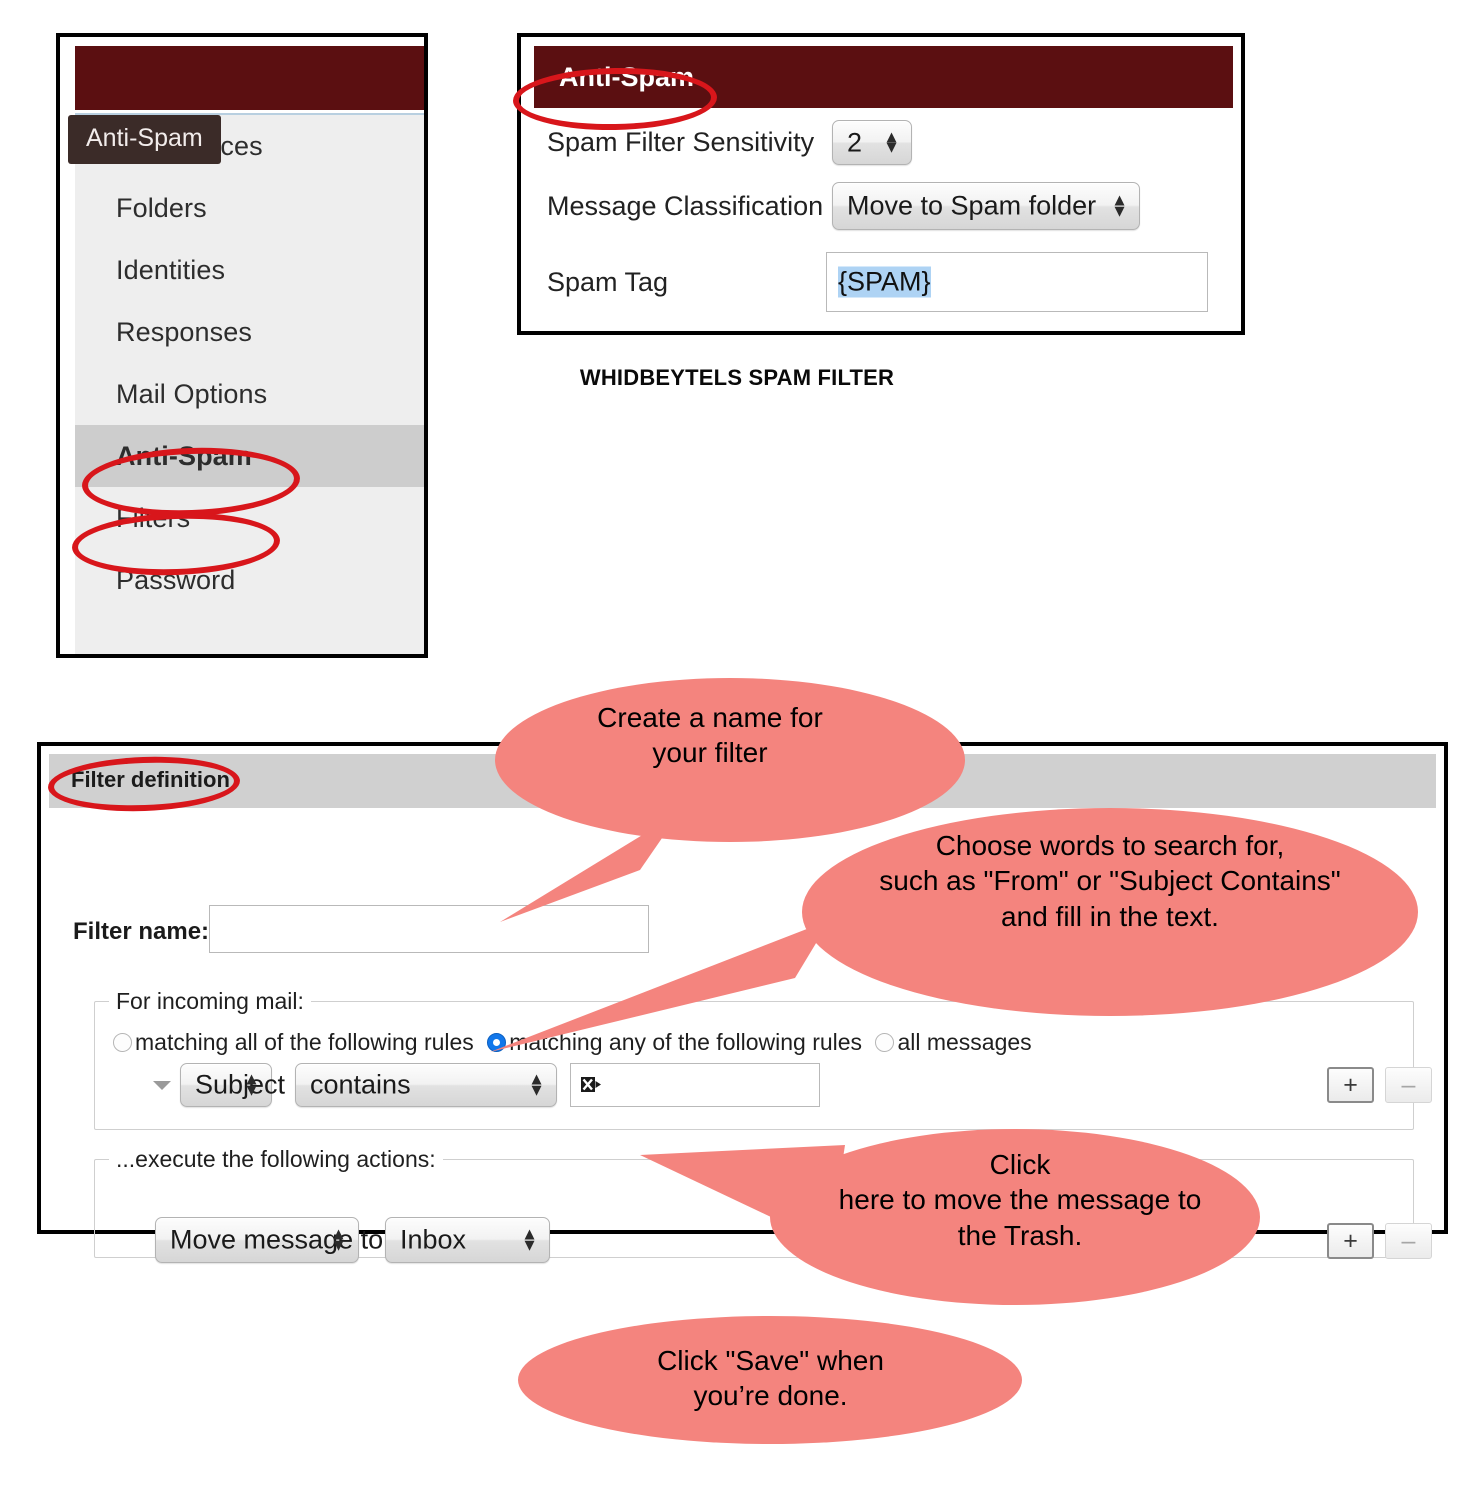  What do you see at coordinates (249, 78) in the screenshot?
I see `sidebar-titlebar` at bounding box center [249, 78].